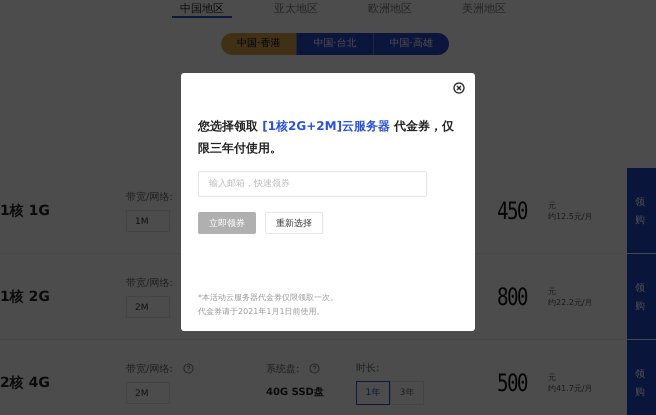  I want to click on reselect-button: 重新选择, so click(294, 223).